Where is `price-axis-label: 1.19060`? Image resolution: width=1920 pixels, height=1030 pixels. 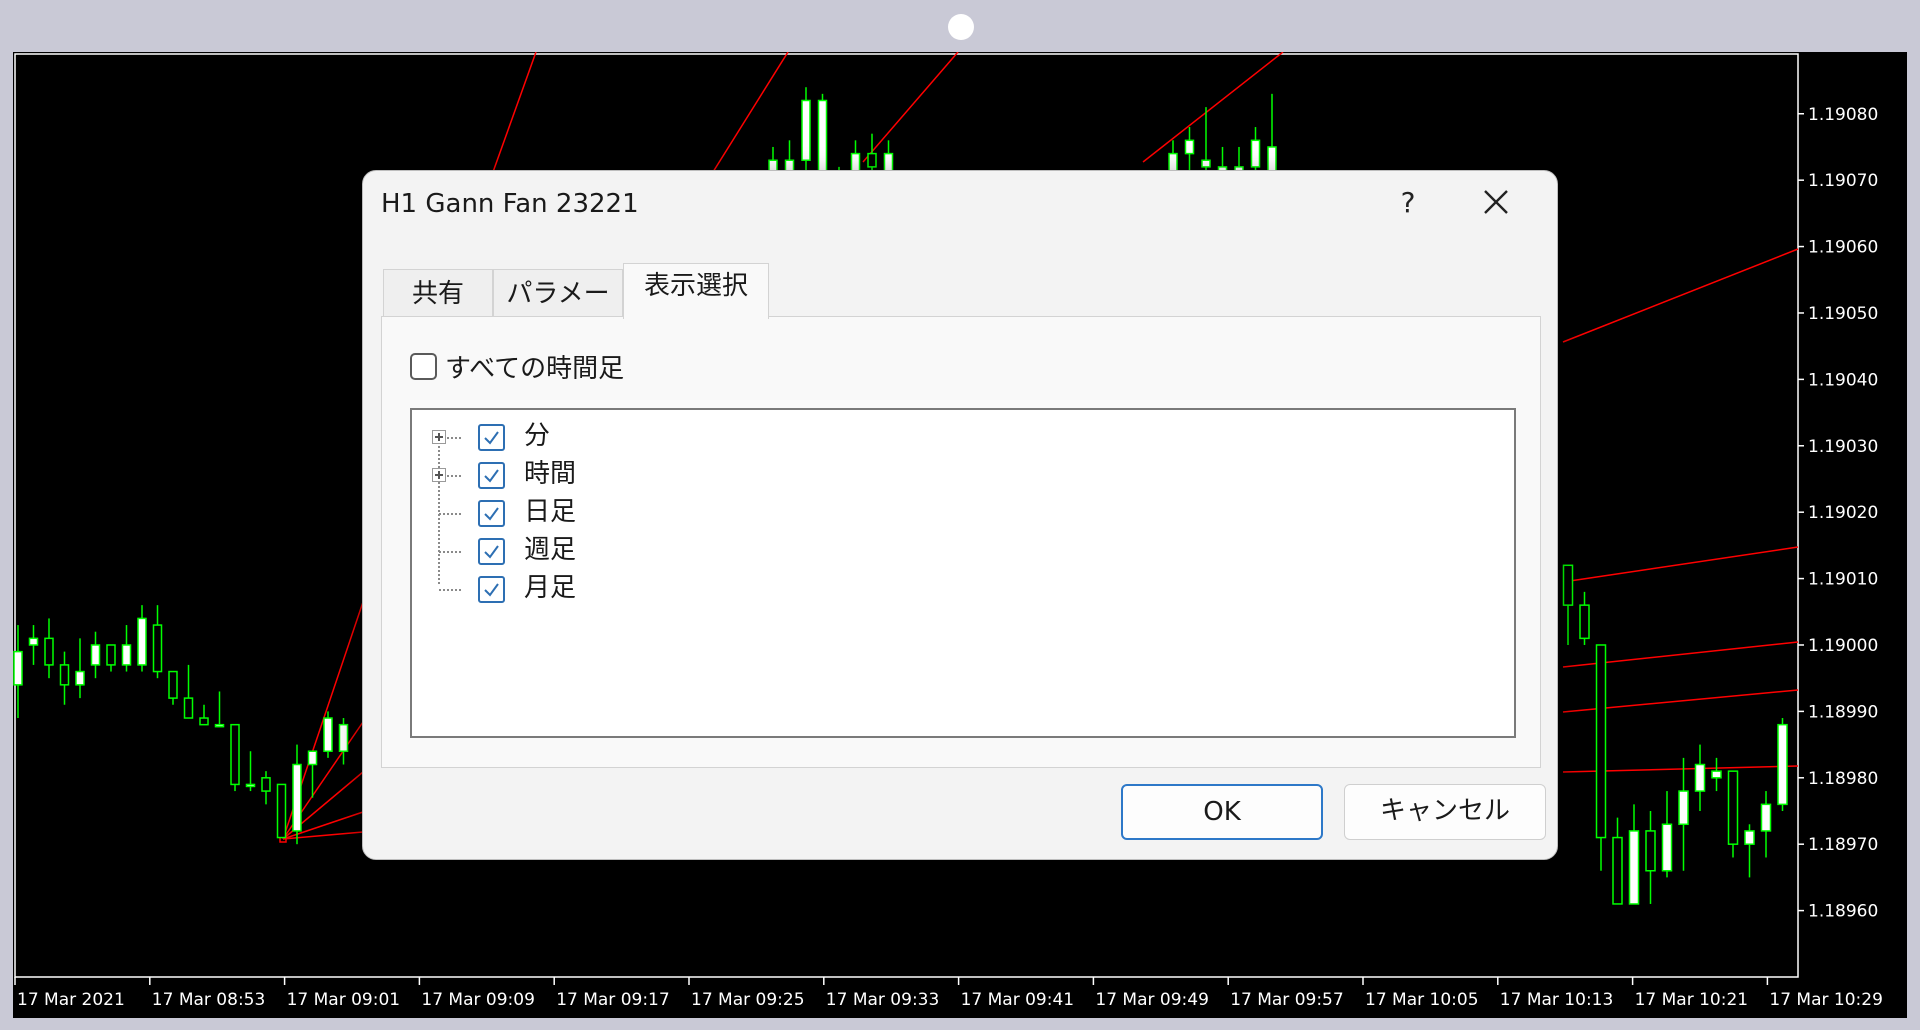
price-axis-label: 1.19060 is located at coordinates (1843, 248).